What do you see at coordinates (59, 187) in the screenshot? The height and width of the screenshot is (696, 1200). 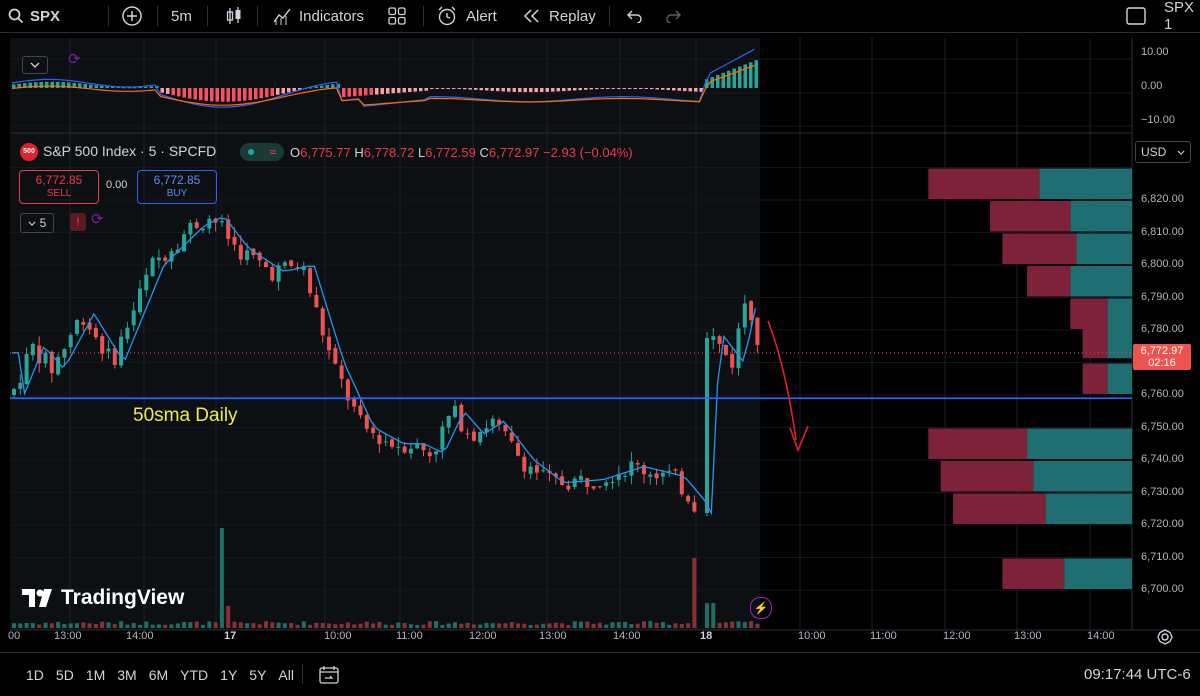 I see `sell-button: 6,772.85 SELL` at bounding box center [59, 187].